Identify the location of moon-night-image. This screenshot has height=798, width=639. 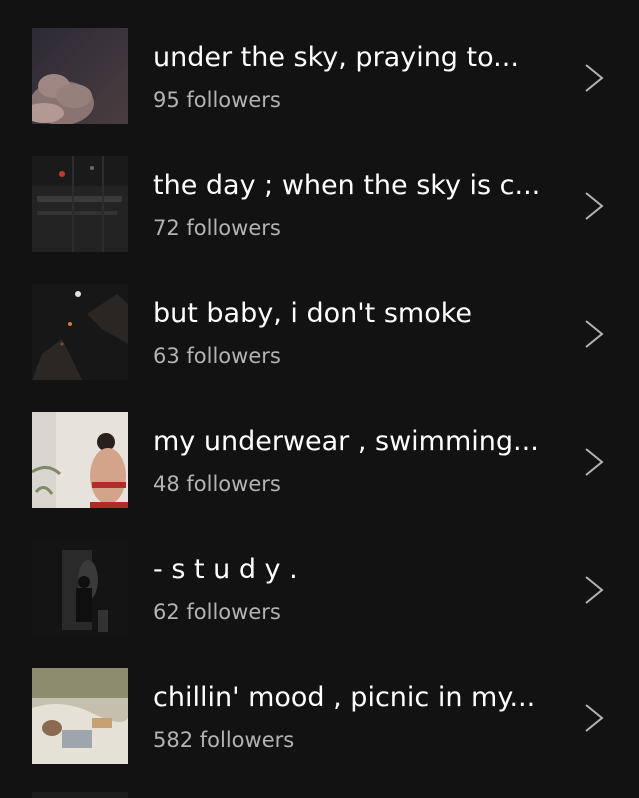
(80, 332).